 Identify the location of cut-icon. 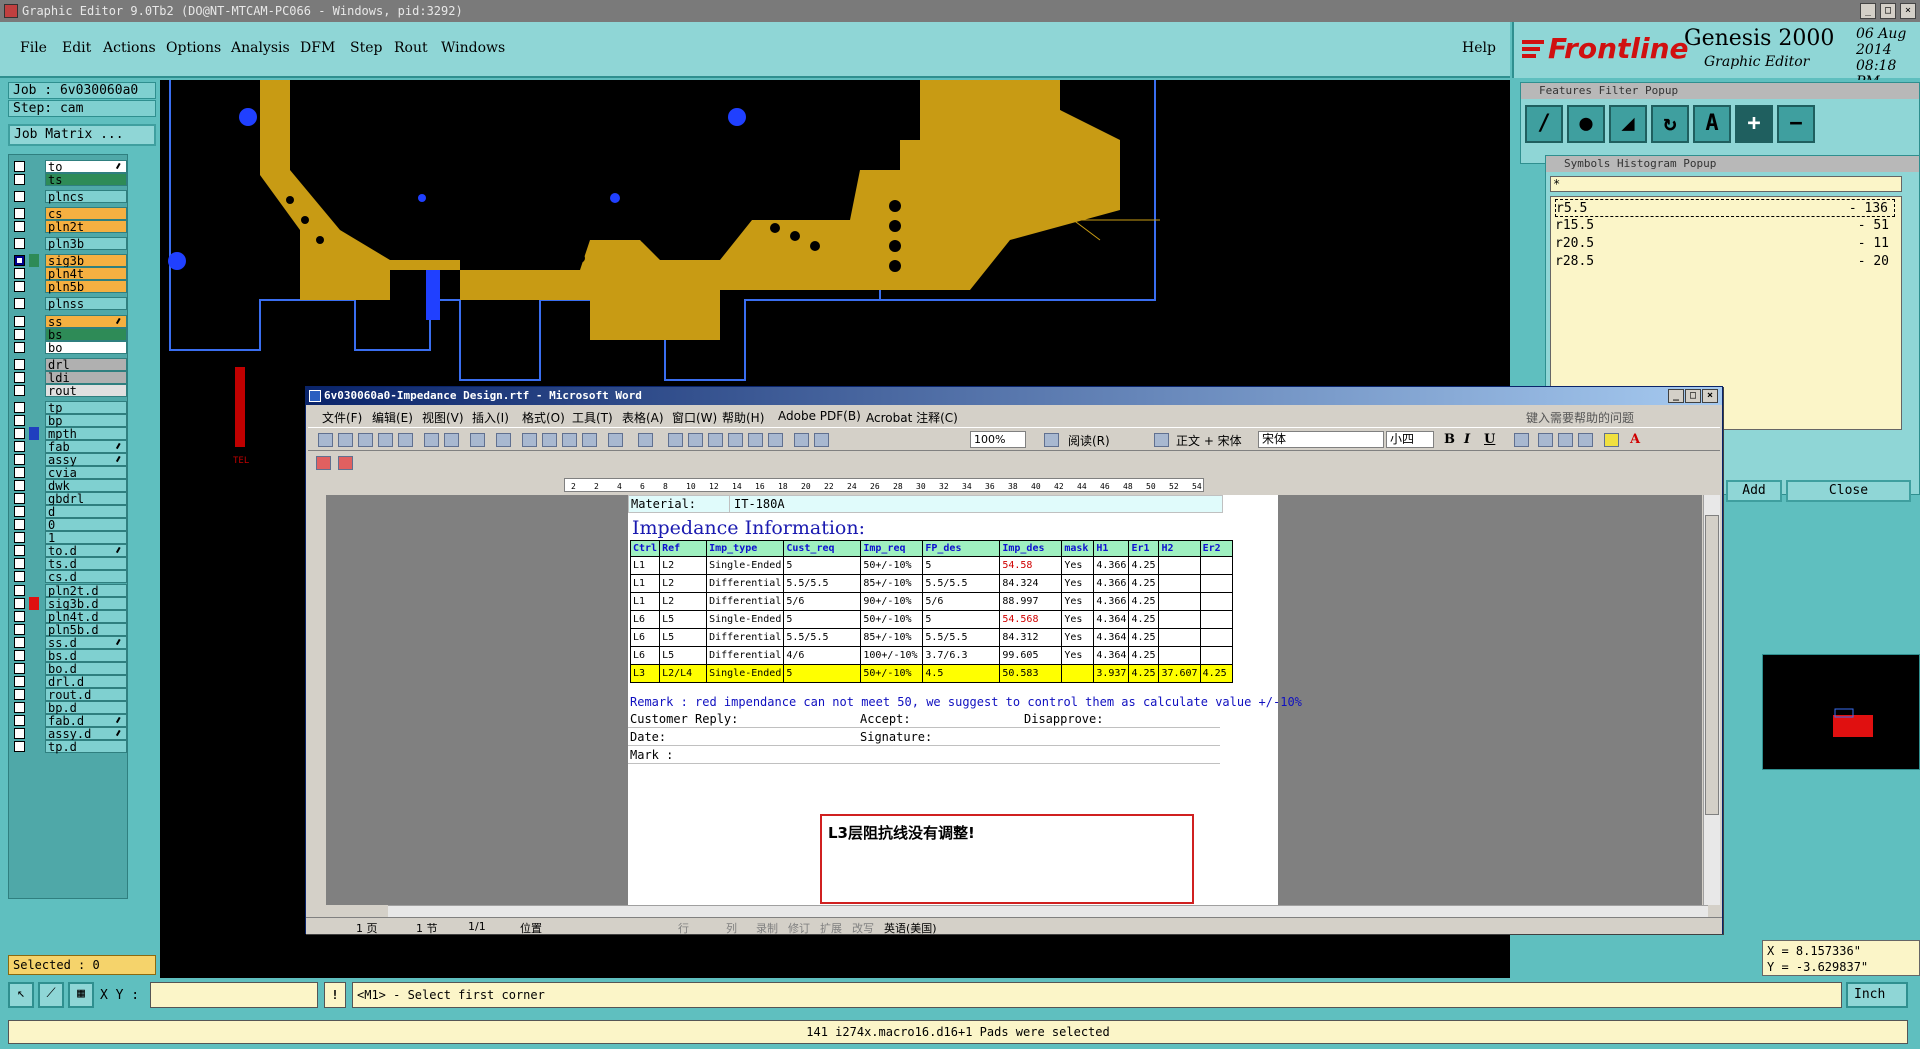
(529, 440).